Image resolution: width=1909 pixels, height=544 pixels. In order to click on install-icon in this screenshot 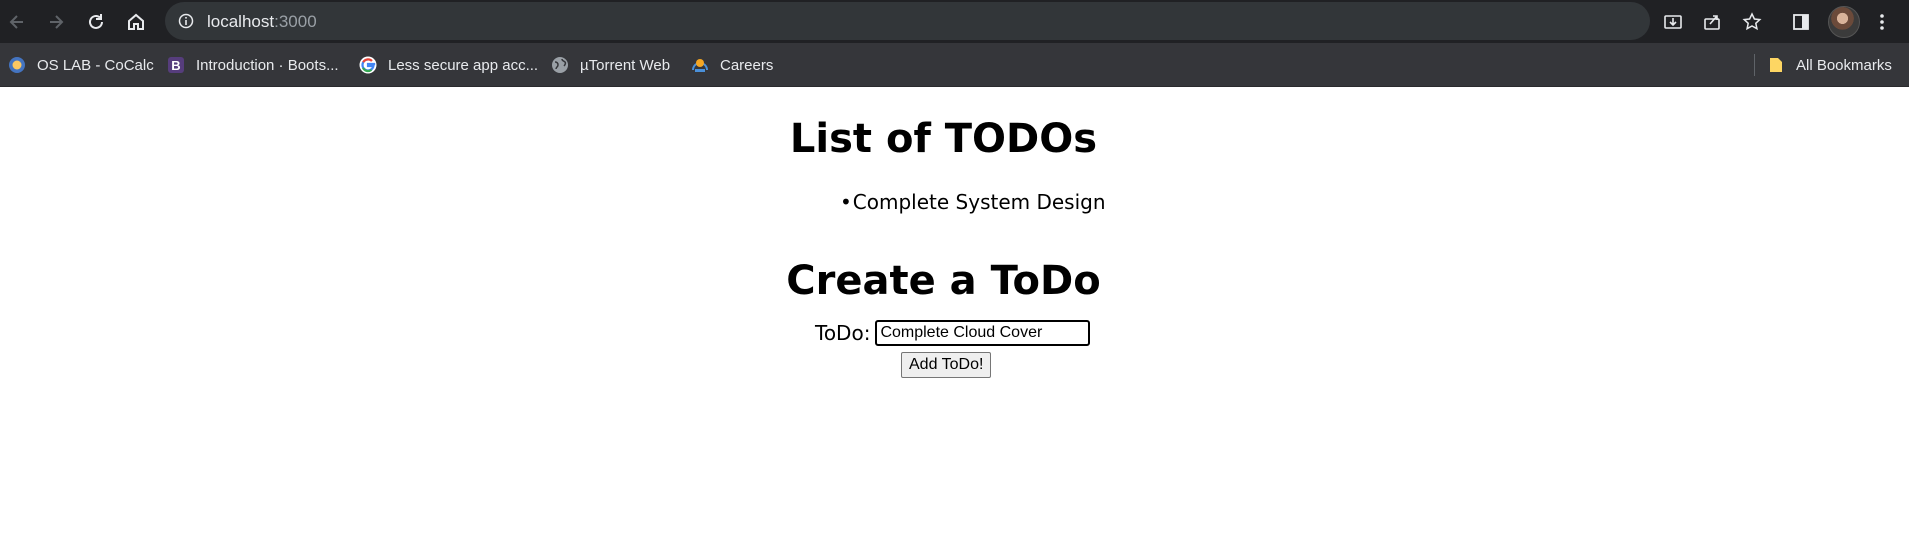, I will do `click(1673, 22)`.